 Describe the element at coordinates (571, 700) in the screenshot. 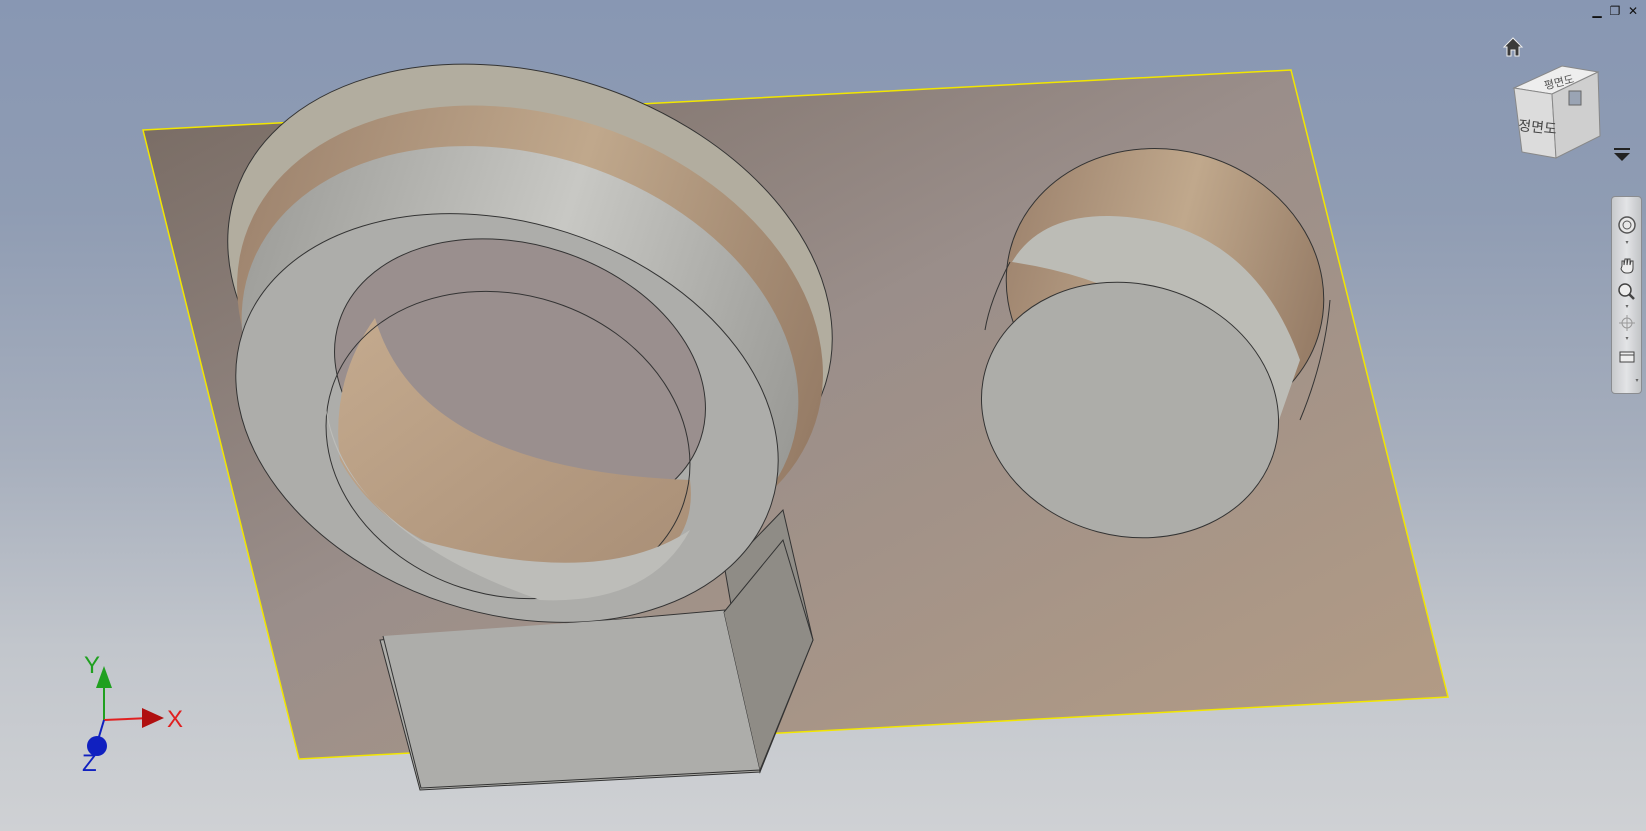

I see `ring-tab-merge` at that location.